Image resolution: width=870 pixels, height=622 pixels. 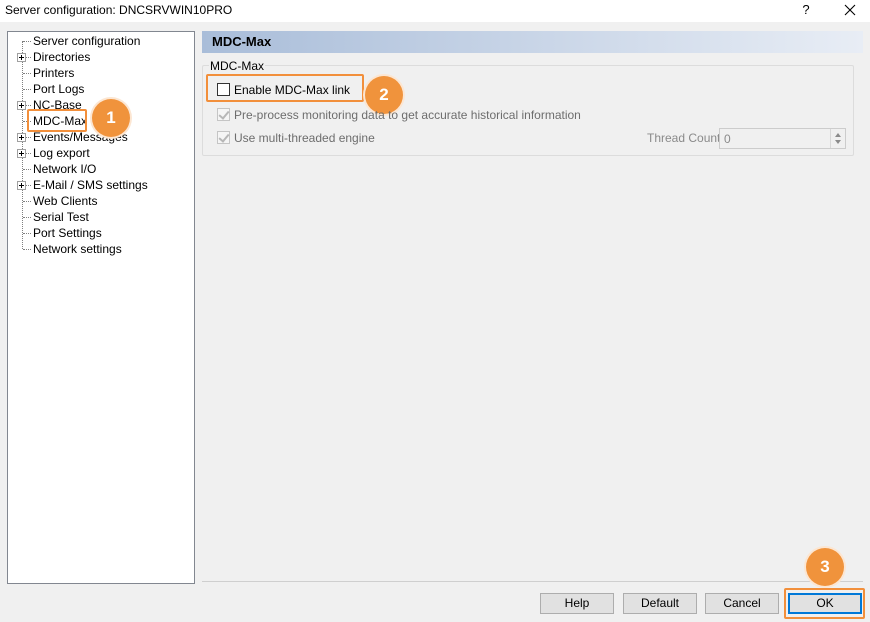 I want to click on close-icon, so click(x=850, y=10).